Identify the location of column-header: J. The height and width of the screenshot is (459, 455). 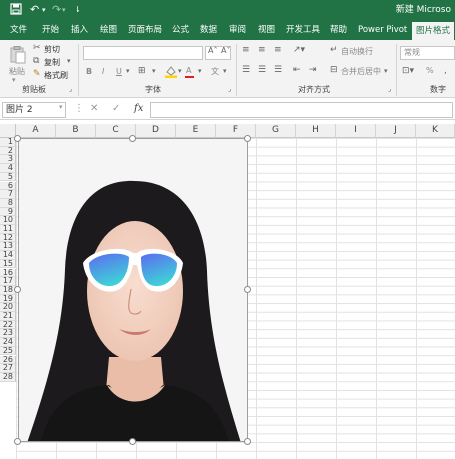
(396, 131).